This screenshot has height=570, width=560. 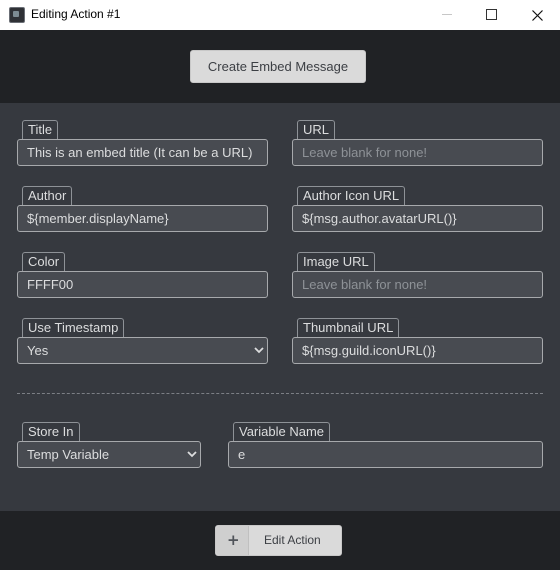 I want to click on use-timestamp-label: Use Timestamp, so click(x=73, y=327).